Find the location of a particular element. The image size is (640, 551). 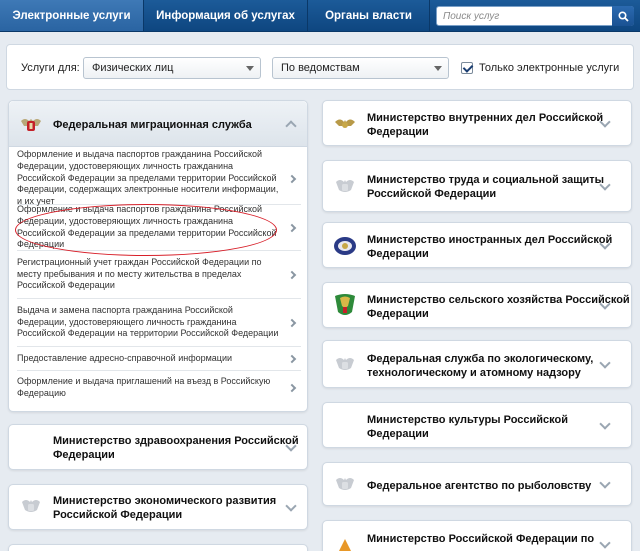

search-button is located at coordinates (623, 16).